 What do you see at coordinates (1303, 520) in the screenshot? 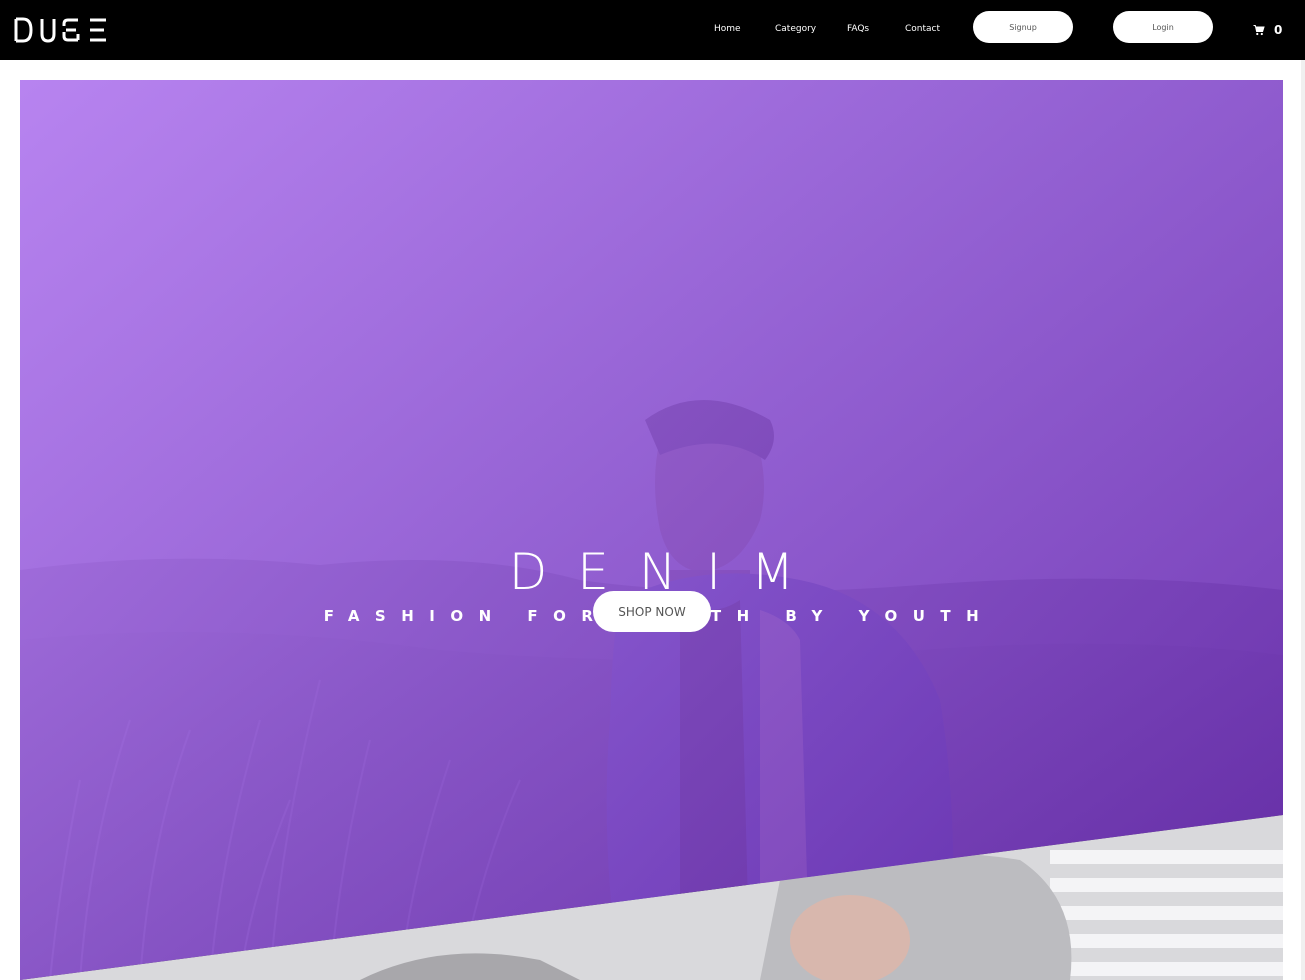
I see `page-scrollbar` at bounding box center [1303, 520].